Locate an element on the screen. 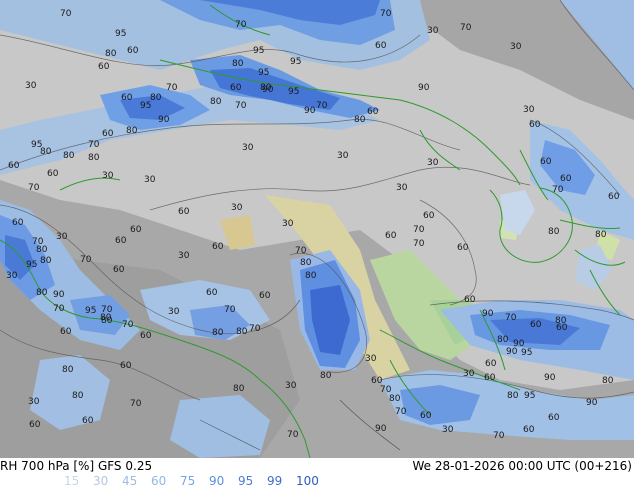 Image resolution: width=634 pixels, height=490 pixels. legend-value: 60 is located at coordinates (159, 481).